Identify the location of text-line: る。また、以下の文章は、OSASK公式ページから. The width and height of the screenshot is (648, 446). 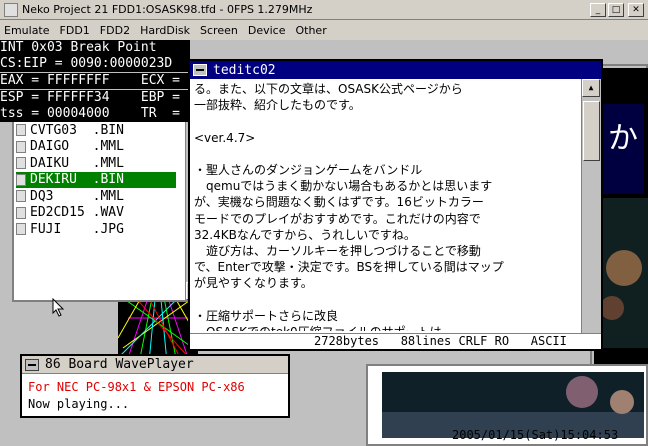
(328, 89).